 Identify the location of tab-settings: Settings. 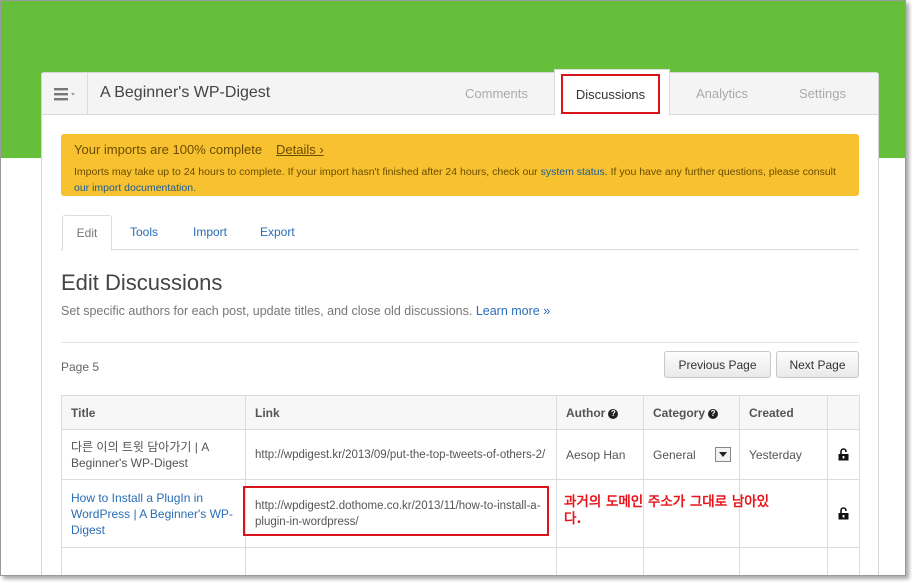
(822, 93).